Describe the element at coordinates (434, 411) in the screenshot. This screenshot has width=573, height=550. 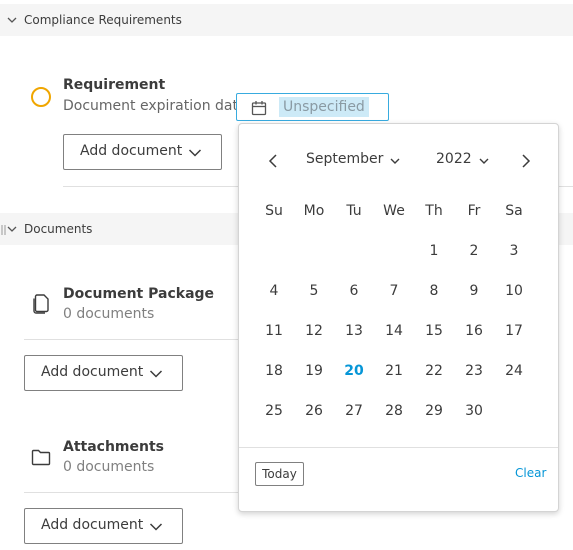
I see `calendar-day: 29` at that location.